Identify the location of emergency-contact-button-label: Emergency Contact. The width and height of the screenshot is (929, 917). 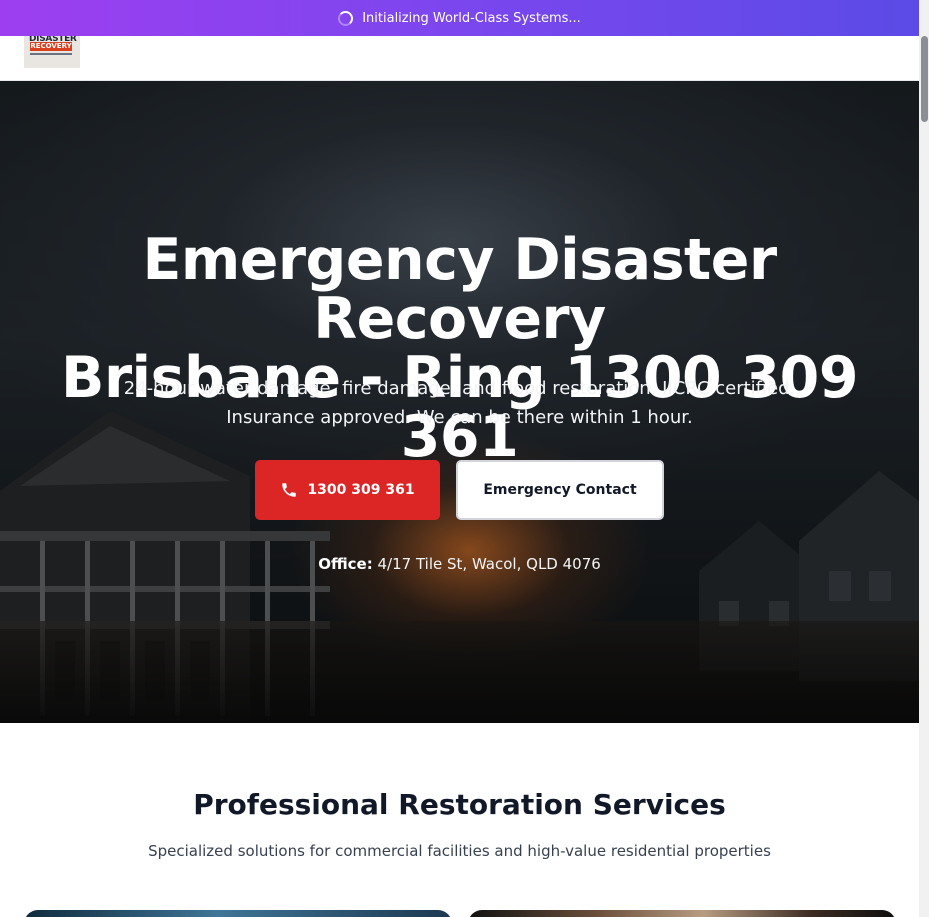
(560, 490).